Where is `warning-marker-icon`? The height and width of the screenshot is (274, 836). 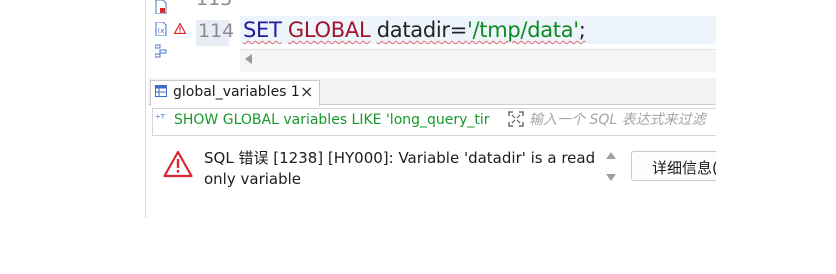
warning-marker-icon is located at coordinates (180, 28).